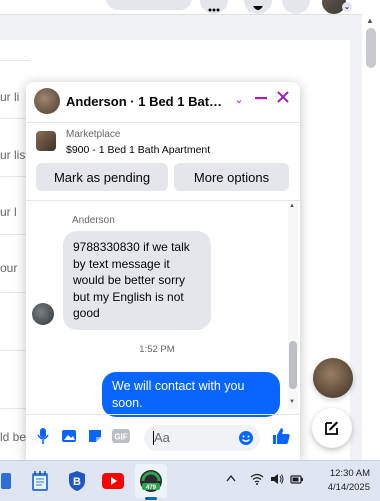 The width and height of the screenshot is (380, 501). I want to click on sender-name: Anderson, so click(93, 220).